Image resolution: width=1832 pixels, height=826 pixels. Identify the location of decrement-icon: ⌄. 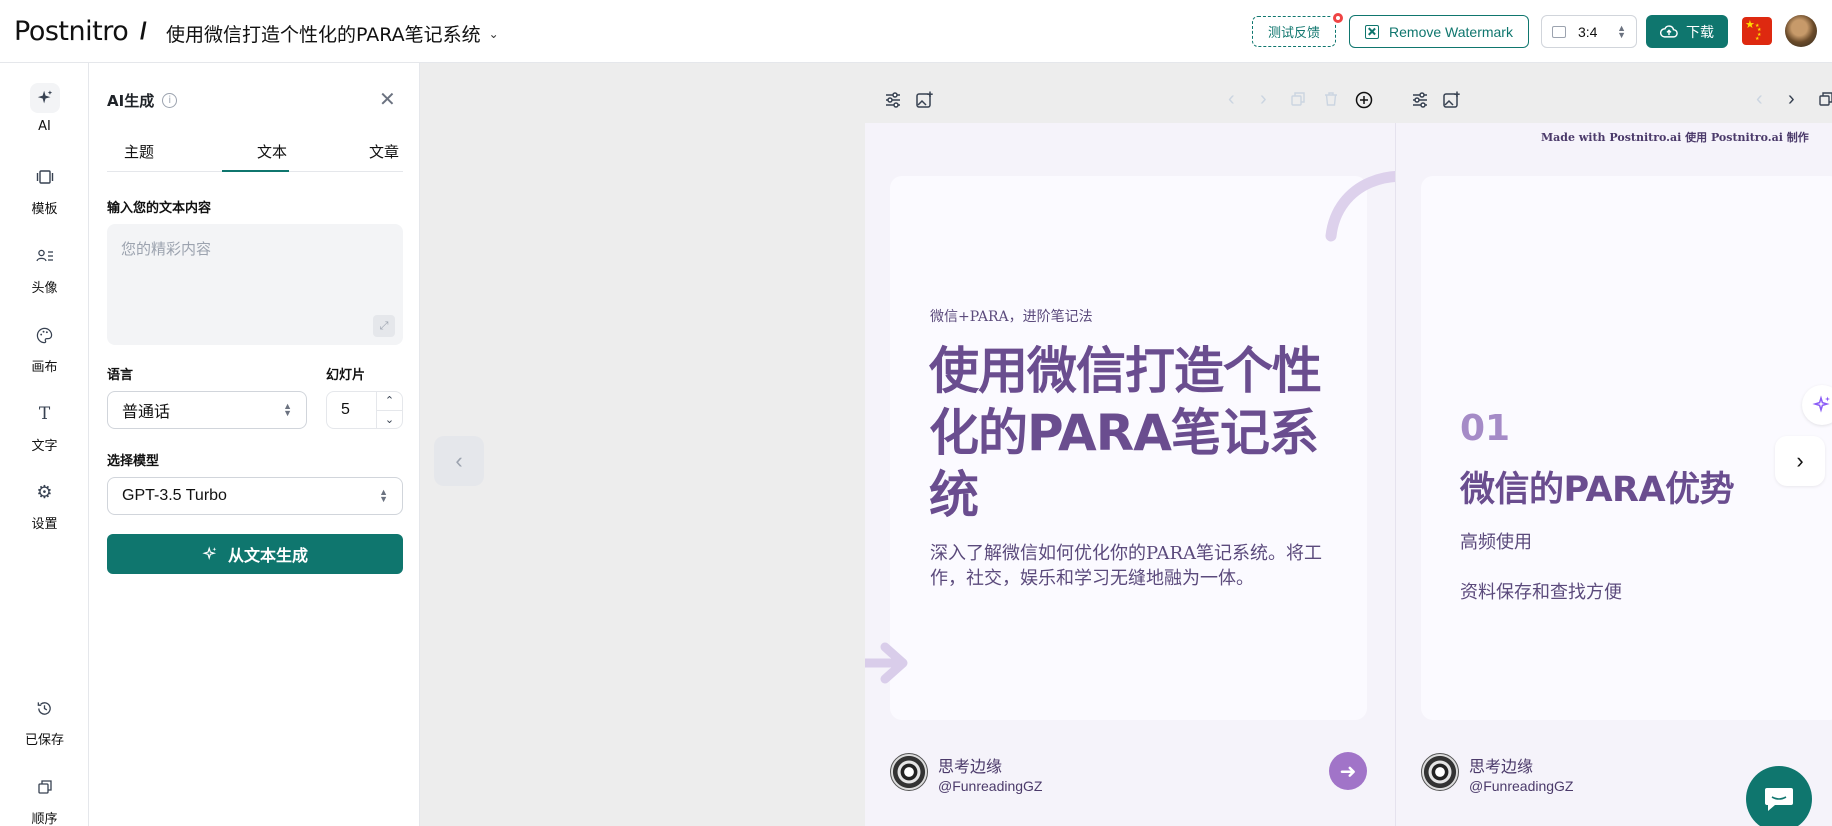
(389, 420).